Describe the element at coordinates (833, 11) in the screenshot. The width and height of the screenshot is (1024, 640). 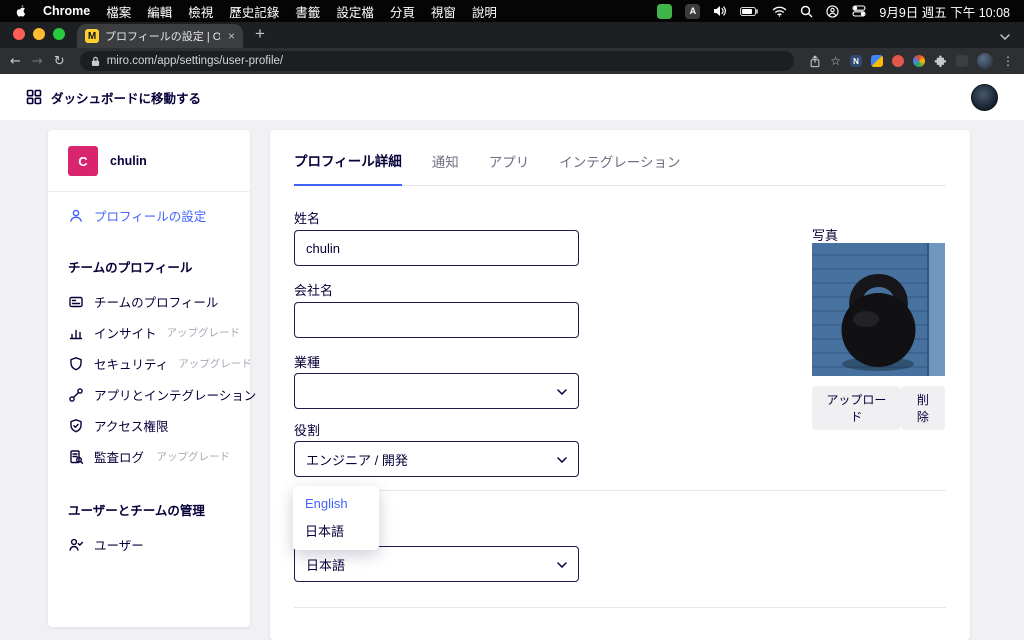
I see `user-menu-icon` at that location.